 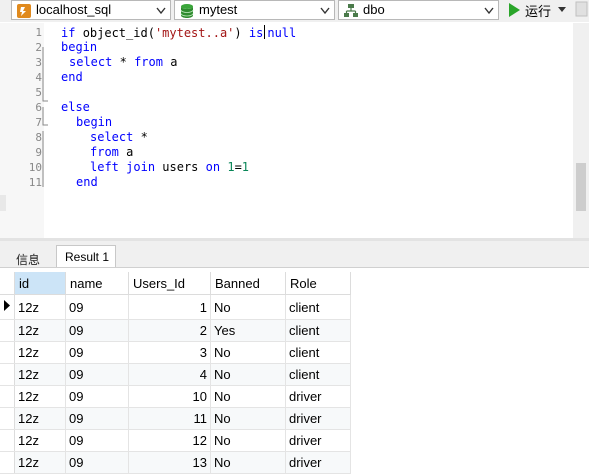 What do you see at coordinates (581, 187) in the screenshot?
I see `scrollbar-thumb` at bounding box center [581, 187].